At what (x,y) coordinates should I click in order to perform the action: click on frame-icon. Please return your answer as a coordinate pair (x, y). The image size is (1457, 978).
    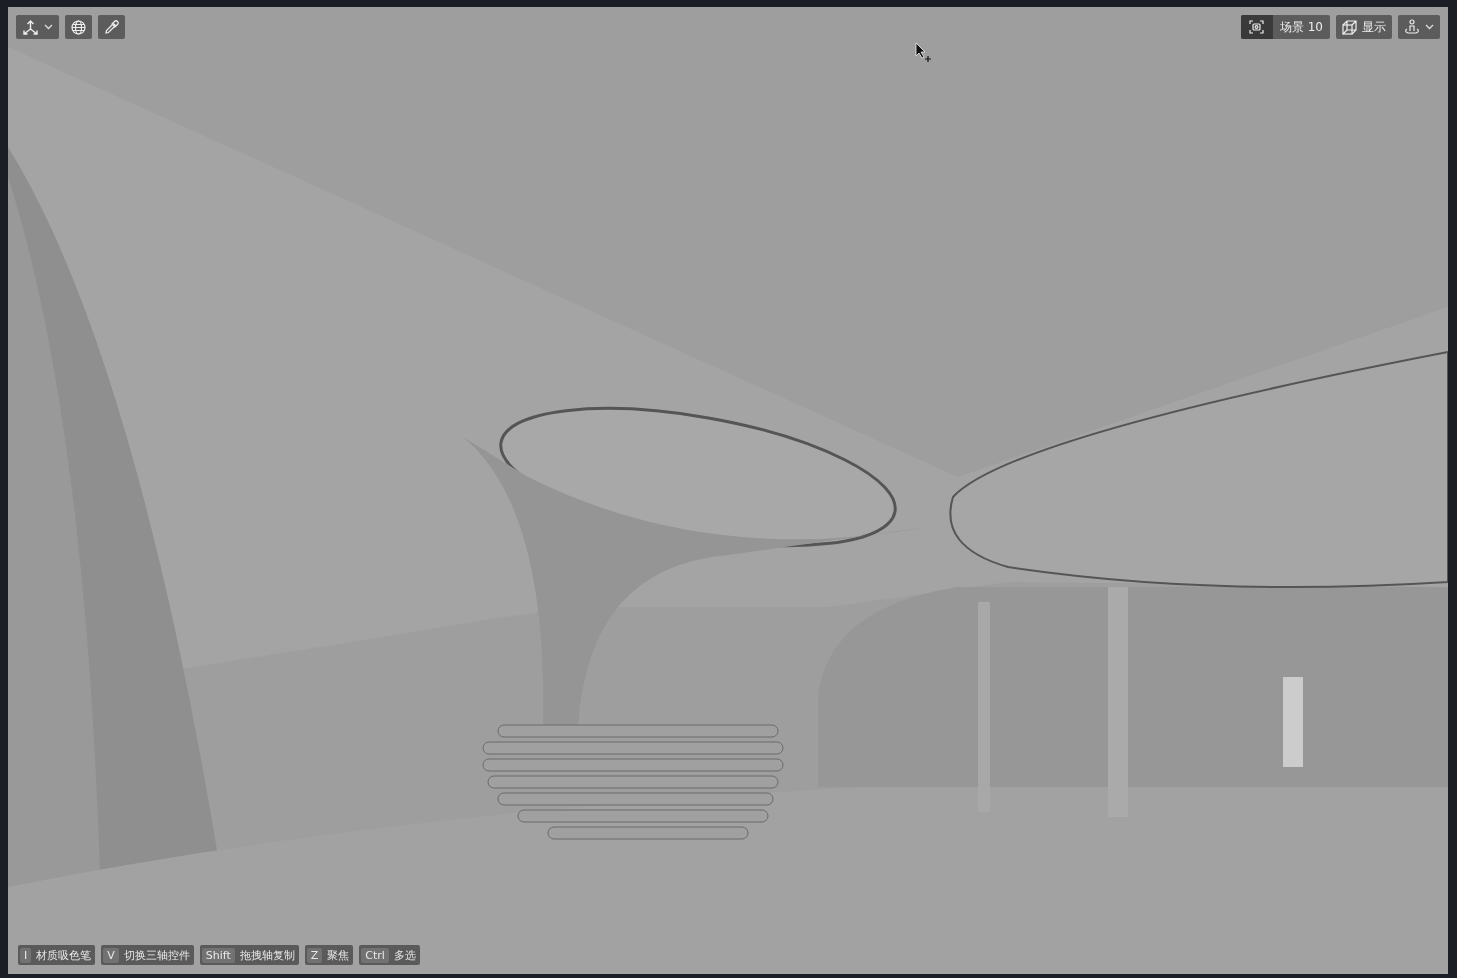
    Looking at the image, I should click on (1257, 27).